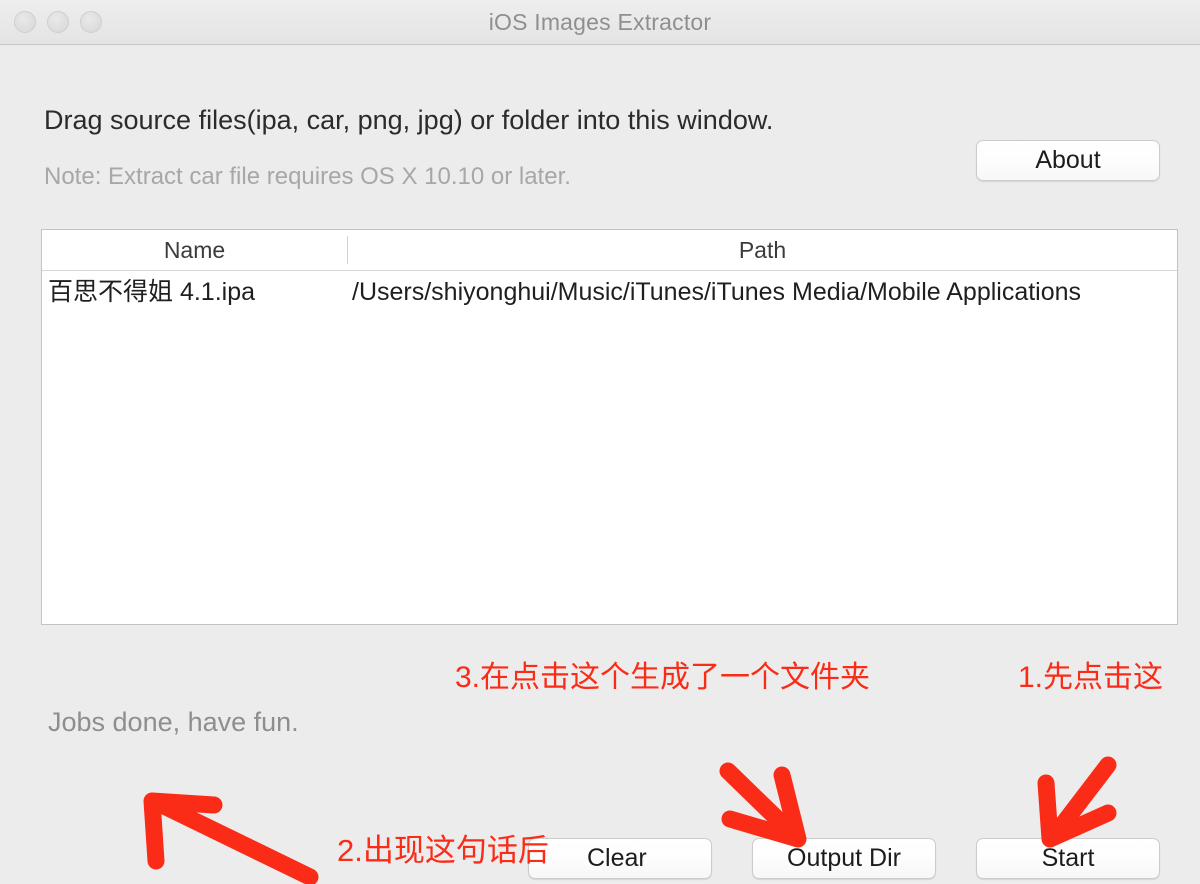 The width and height of the screenshot is (1200, 884). What do you see at coordinates (1068, 160) in the screenshot?
I see `about-button: About` at bounding box center [1068, 160].